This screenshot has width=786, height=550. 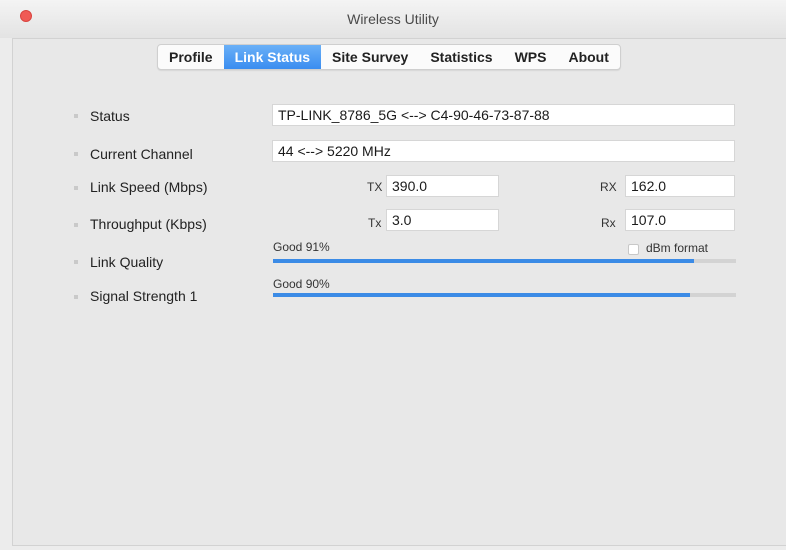 I want to click on status-label: Status, so click(x=110, y=116).